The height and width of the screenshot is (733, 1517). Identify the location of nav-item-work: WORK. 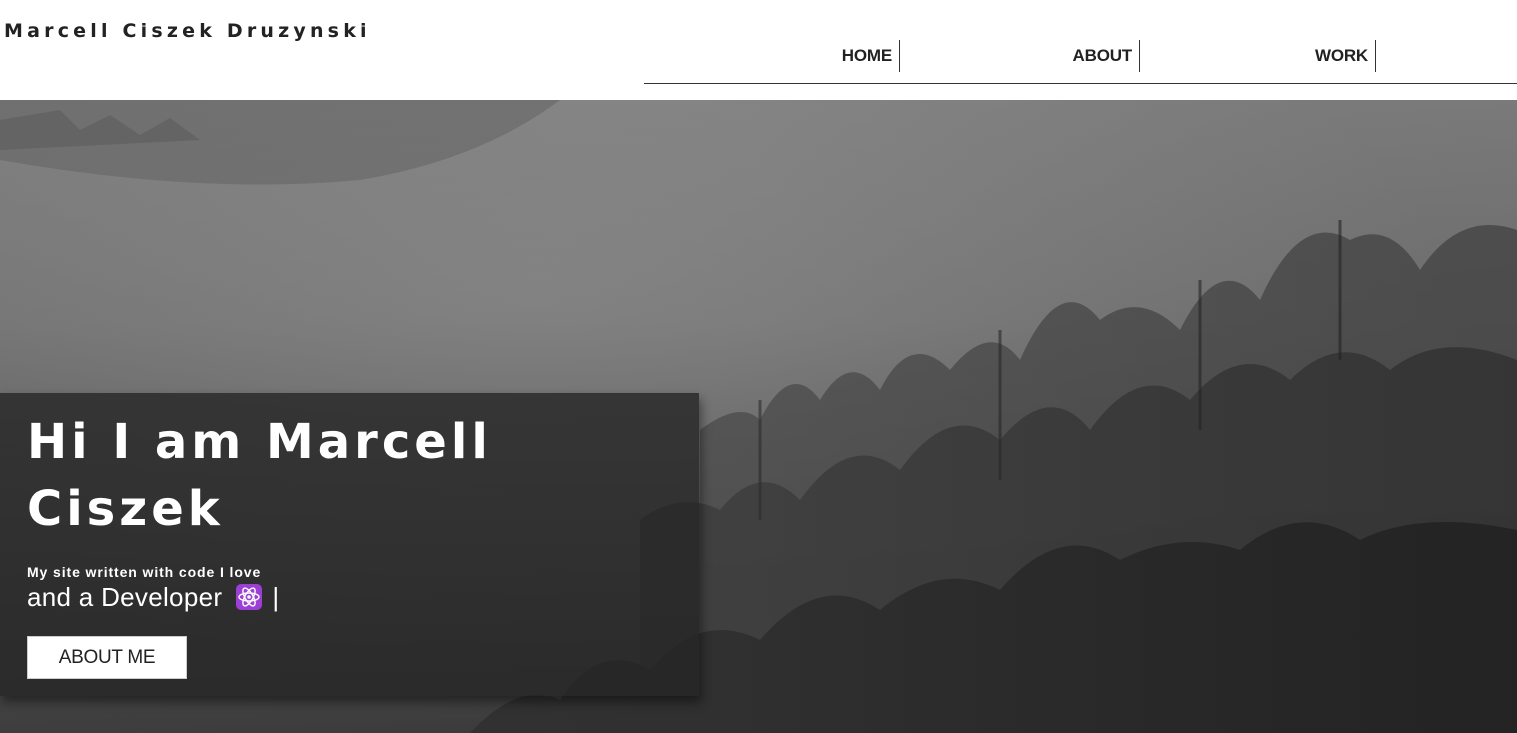
(1323, 56).